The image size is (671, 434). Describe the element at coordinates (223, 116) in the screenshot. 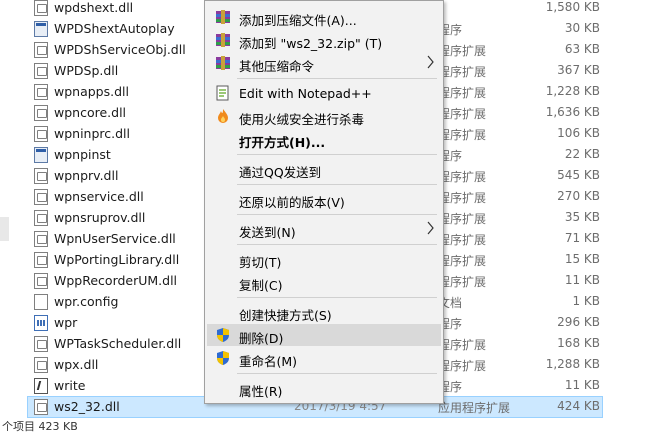

I see `huorong-flame-icon` at that location.